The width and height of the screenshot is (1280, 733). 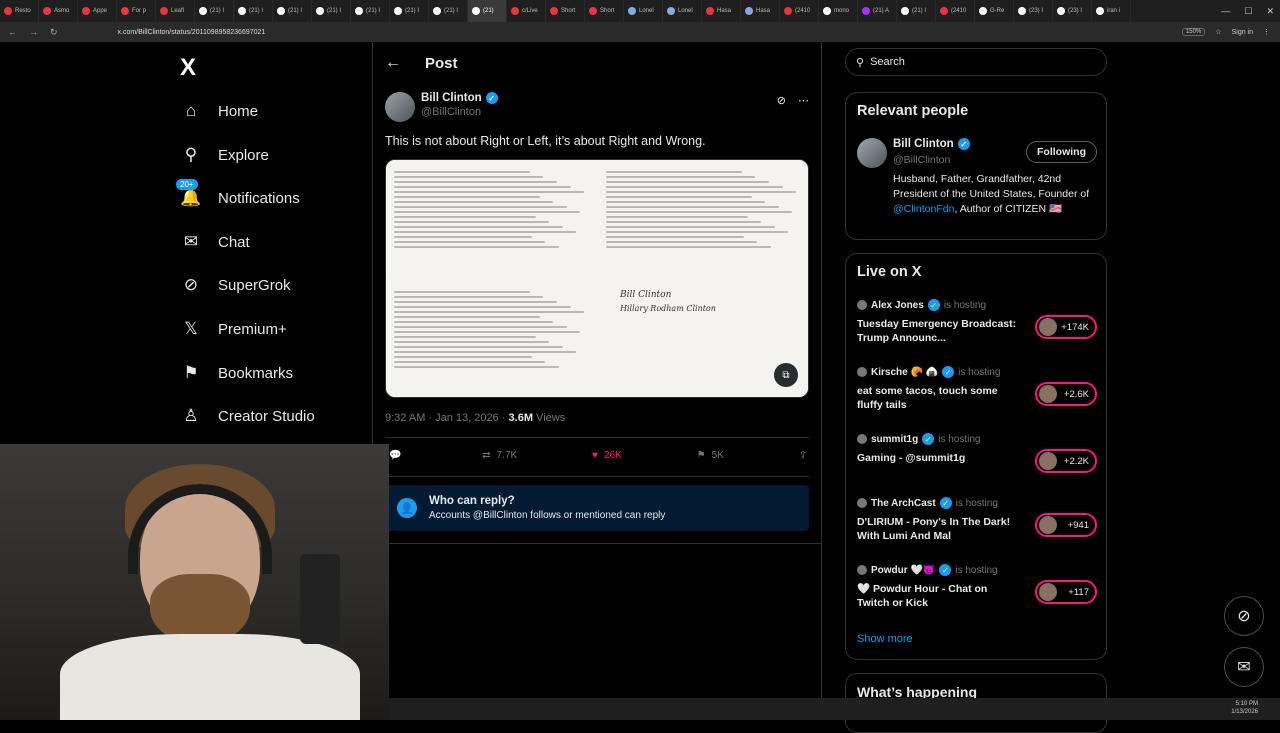 I want to click on back-nav-icon: ←, so click(x=12, y=32).